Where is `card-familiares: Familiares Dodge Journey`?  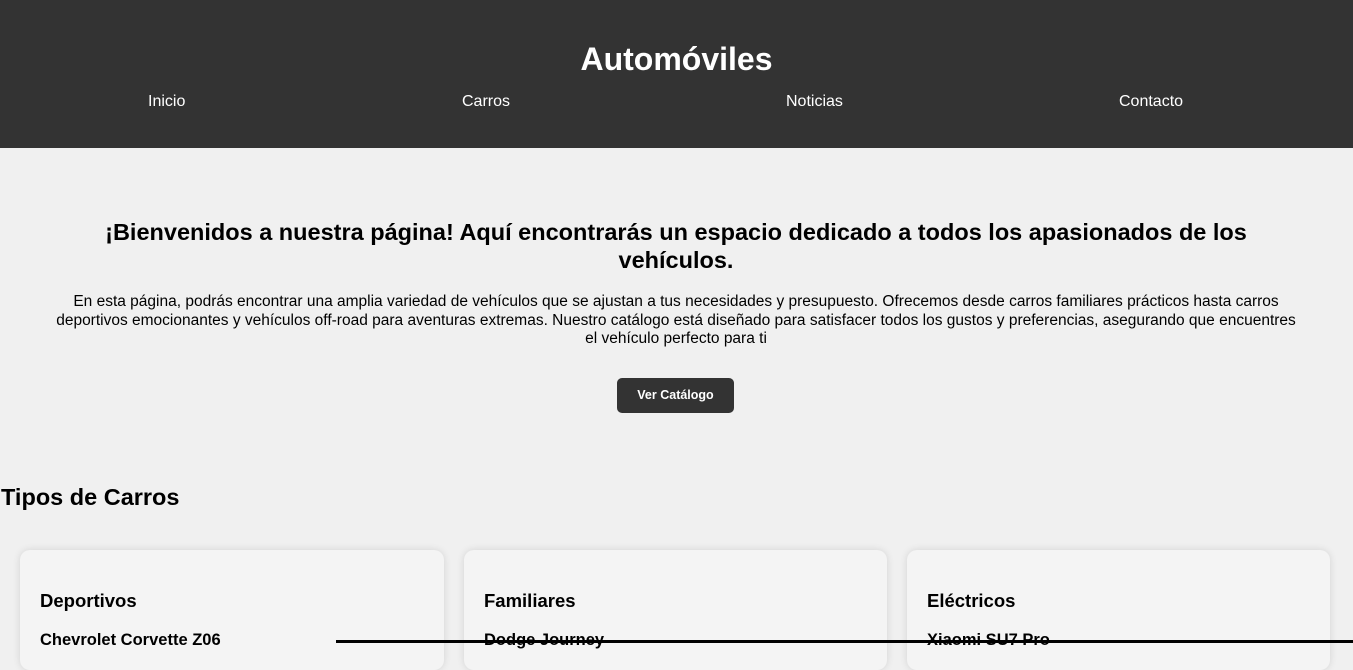 card-familiares: Familiares Dodge Journey is located at coordinates (675, 610).